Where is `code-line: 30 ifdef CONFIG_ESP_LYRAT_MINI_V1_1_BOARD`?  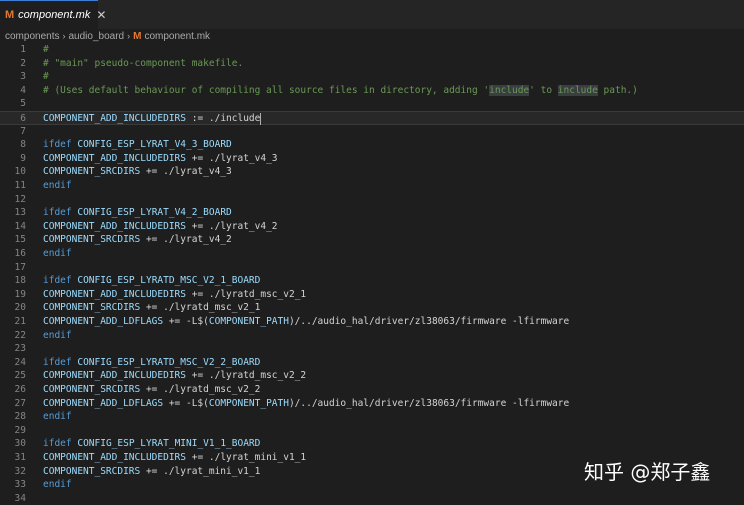 code-line: 30 ifdef CONFIG_ESP_LYRAT_MINI_V1_1_BOARD is located at coordinates (372, 444).